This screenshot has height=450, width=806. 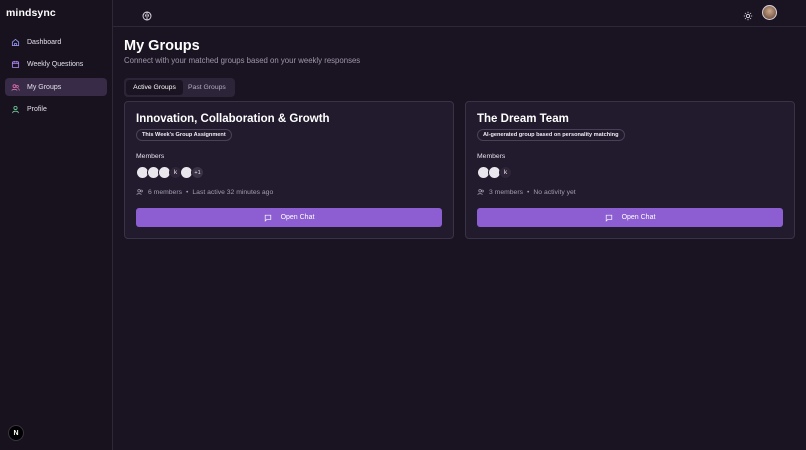 I want to click on last-activity: No activity yet, so click(x=554, y=192).